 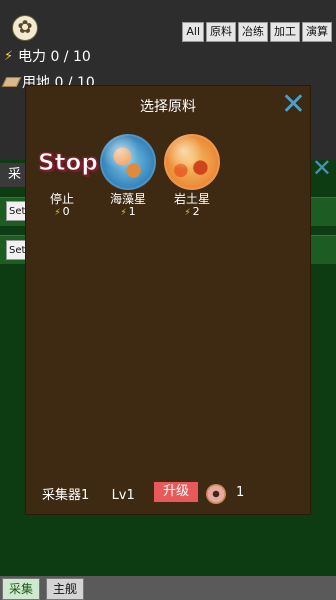 I want to click on power-label: 电力 0 / 10, so click(x=54, y=57).